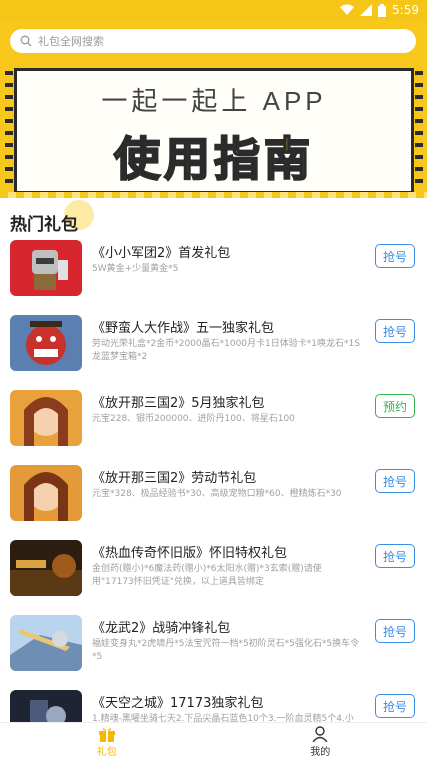 The image size is (427, 760). What do you see at coordinates (395, 406) in the screenshot?
I see `reserve-button: 预约` at bounding box center [395, 406].